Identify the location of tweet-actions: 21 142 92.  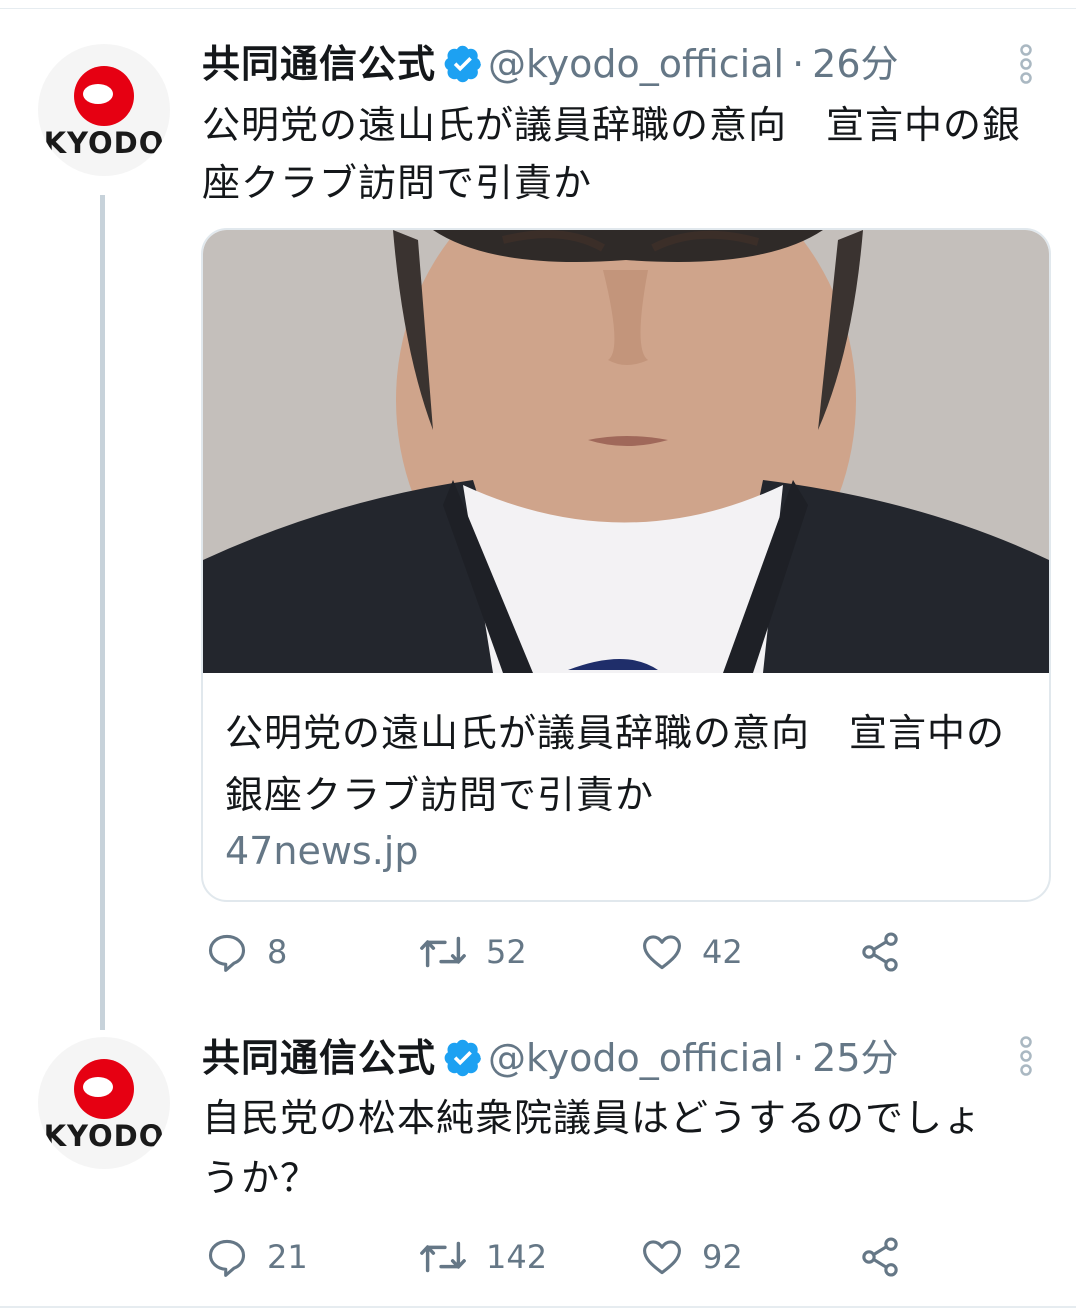
(538, 1257).